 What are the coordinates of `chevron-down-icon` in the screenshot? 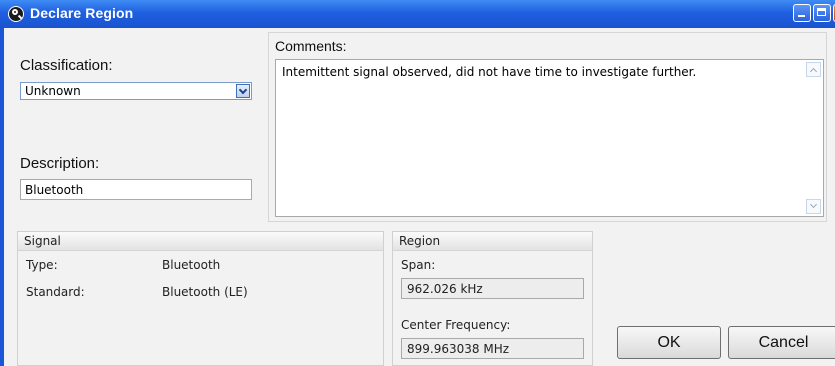 It's located at (243, 91).